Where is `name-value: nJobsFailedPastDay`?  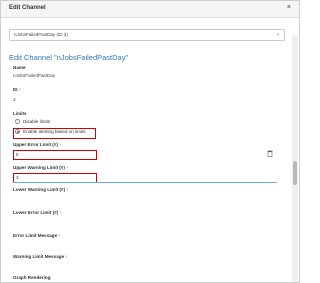 name-value: nJobsFailedPastDay is located at coordinates (34, 75).